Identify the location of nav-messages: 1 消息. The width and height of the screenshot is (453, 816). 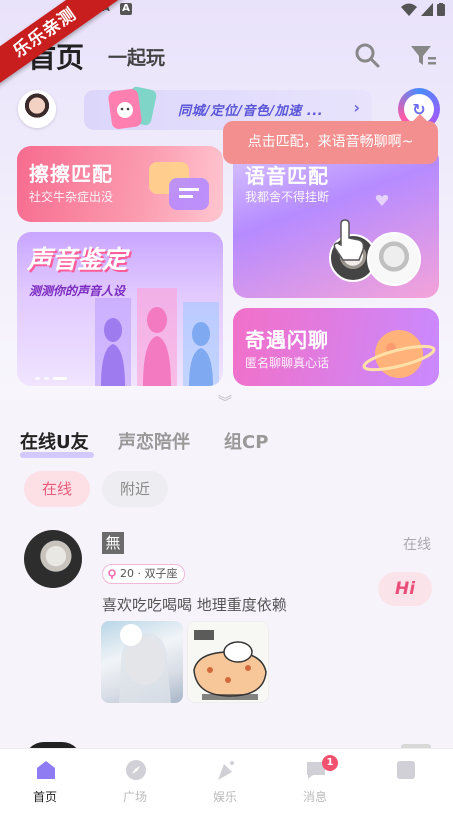
(315, 782).